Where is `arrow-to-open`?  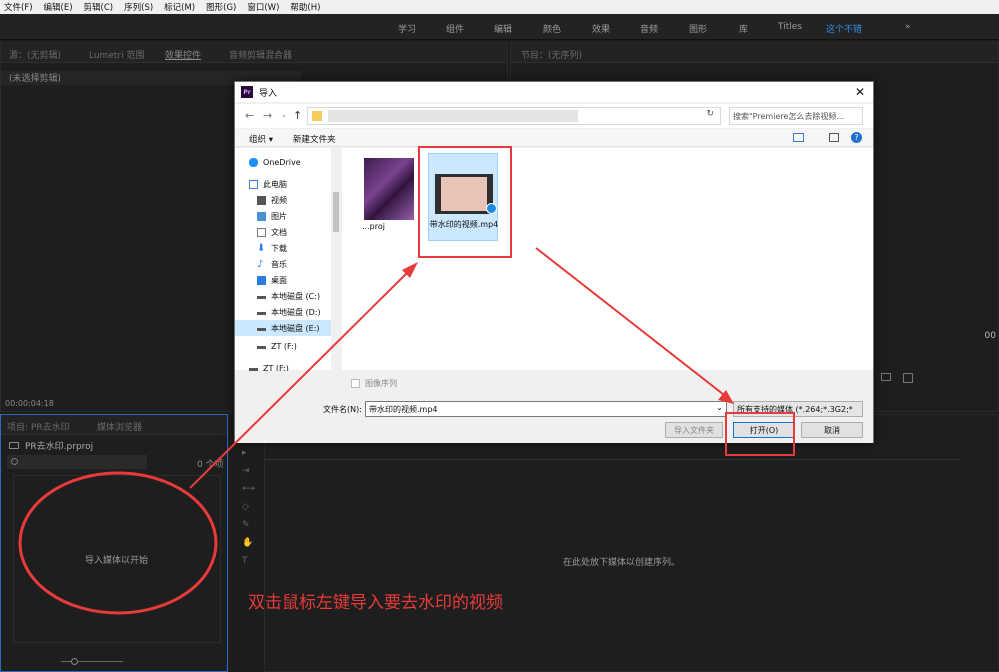
arrow-to-open is located at coordinates (632, 323).